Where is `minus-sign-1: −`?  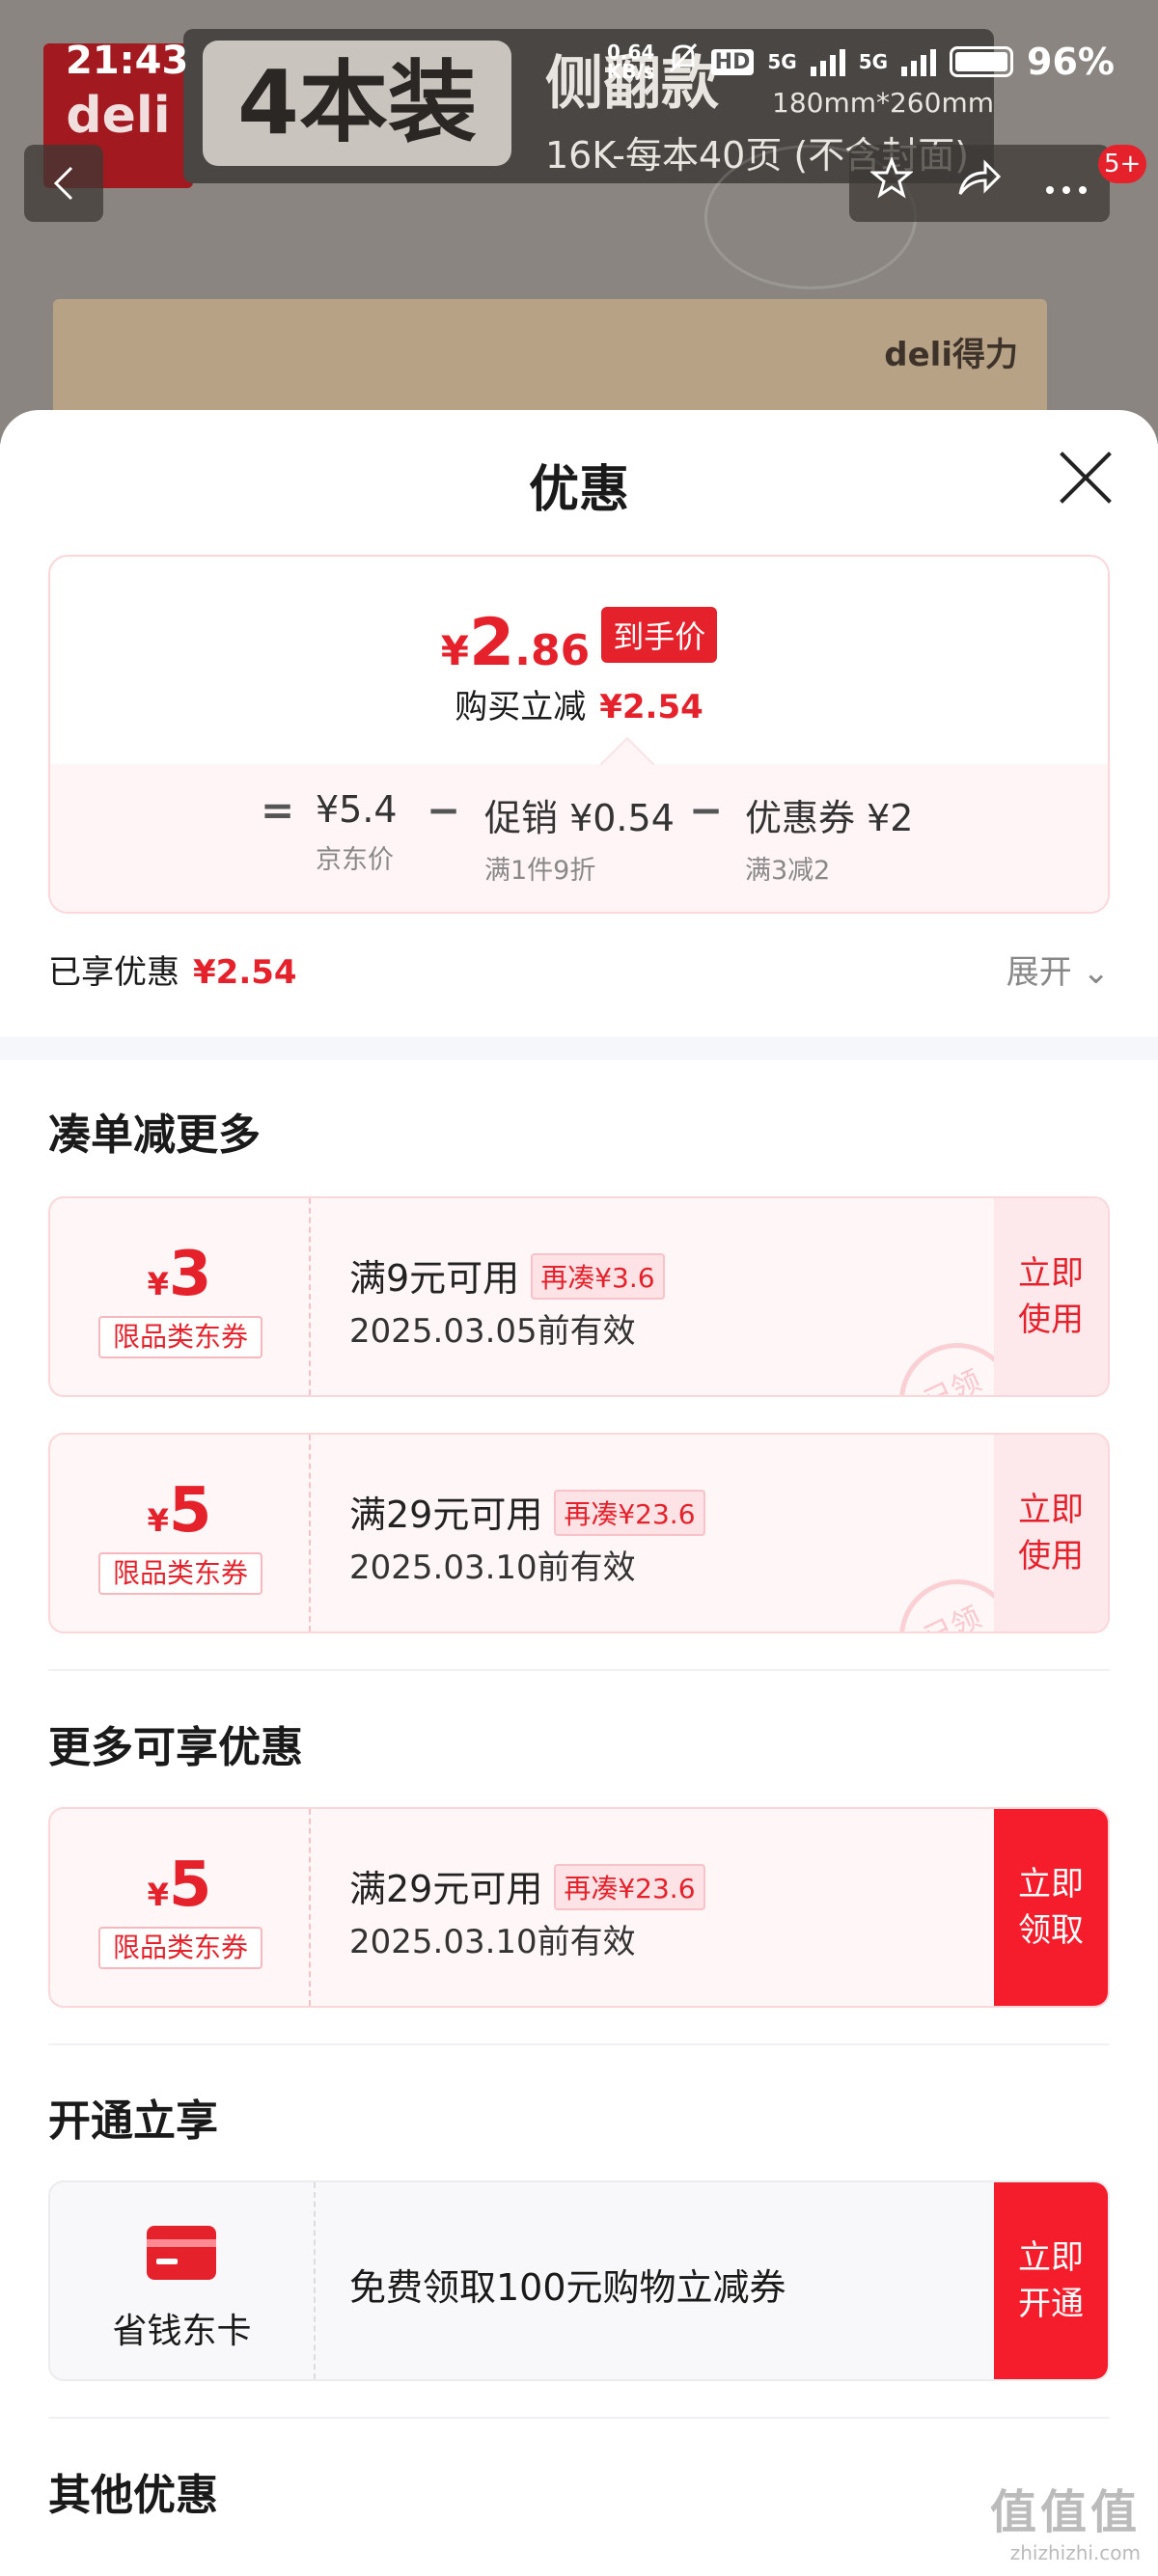 minus-sign-1: − is located at coordinates (444, 810).